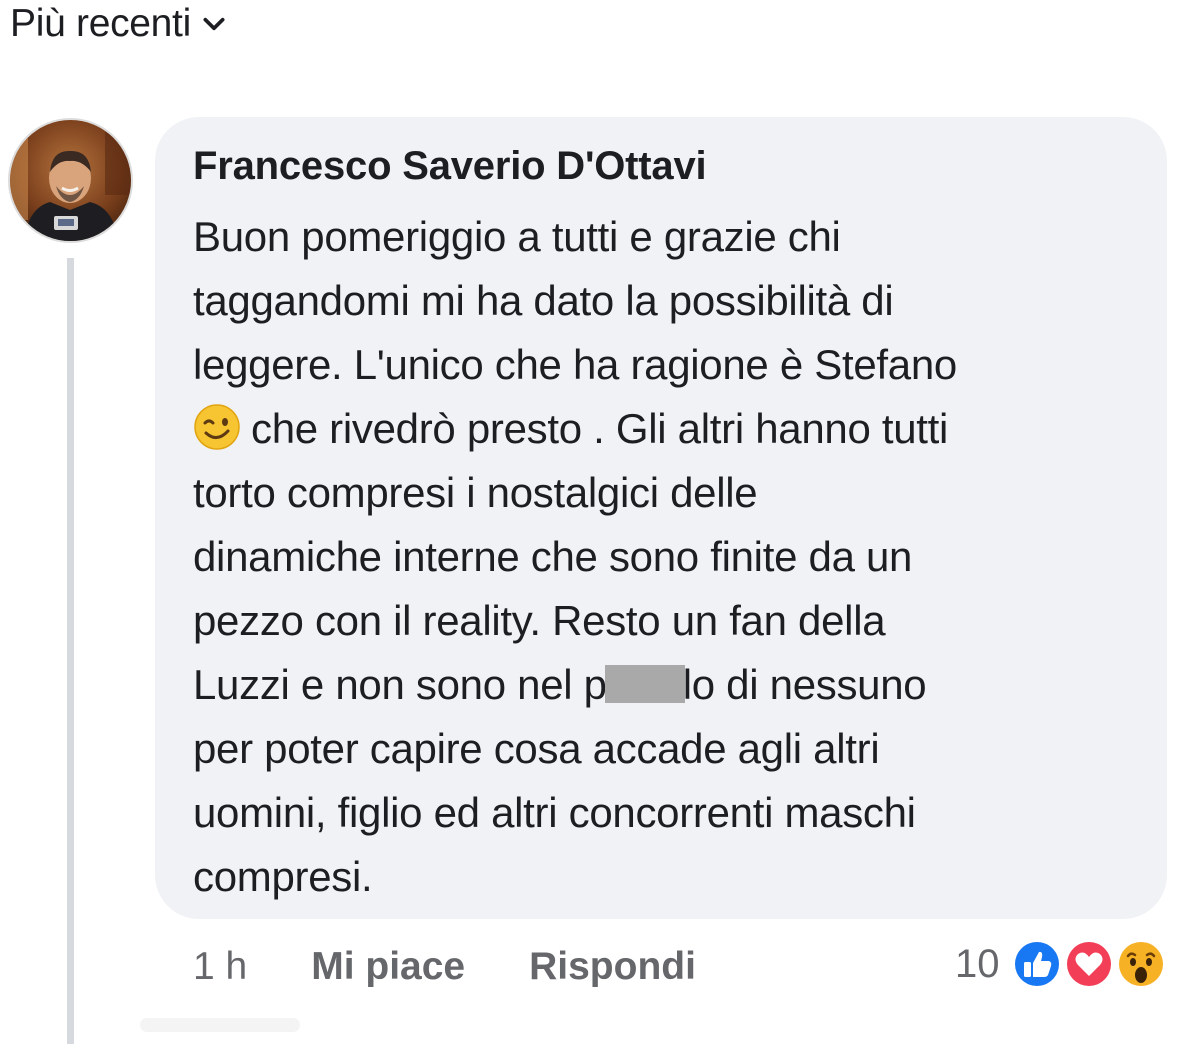 The height and width of the screenshot is (1044, 1200). What do you see at coordinates (612, 967) in the screenshot?
I see `reply-button: Rispondi` at bounding box center [612, 967].